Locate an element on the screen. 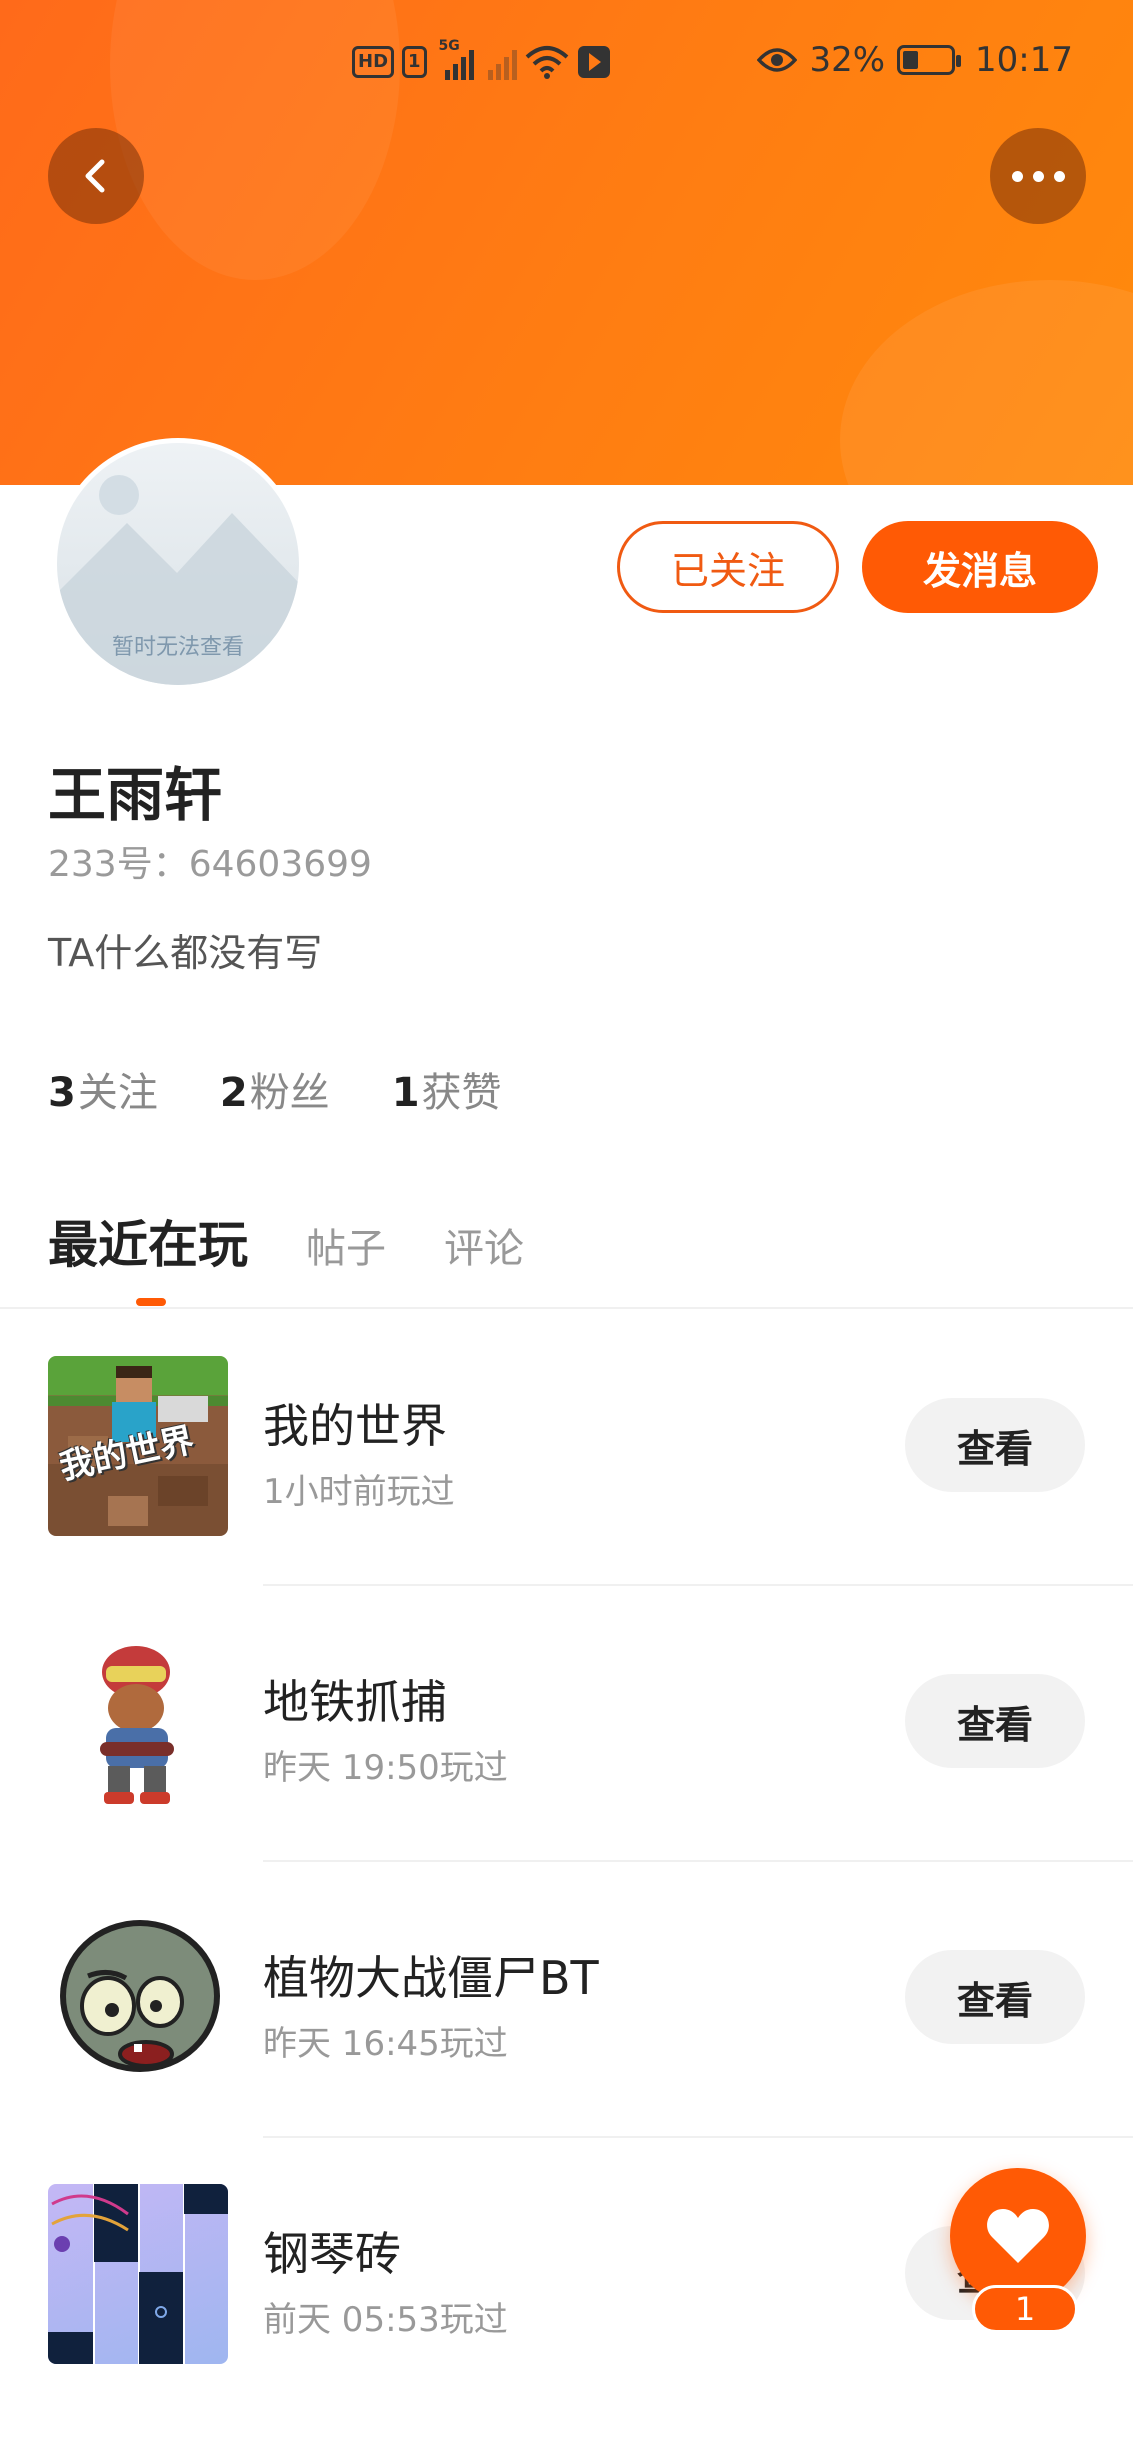  avatar: 暂时无法查看 is located at coordinates (178, 564).